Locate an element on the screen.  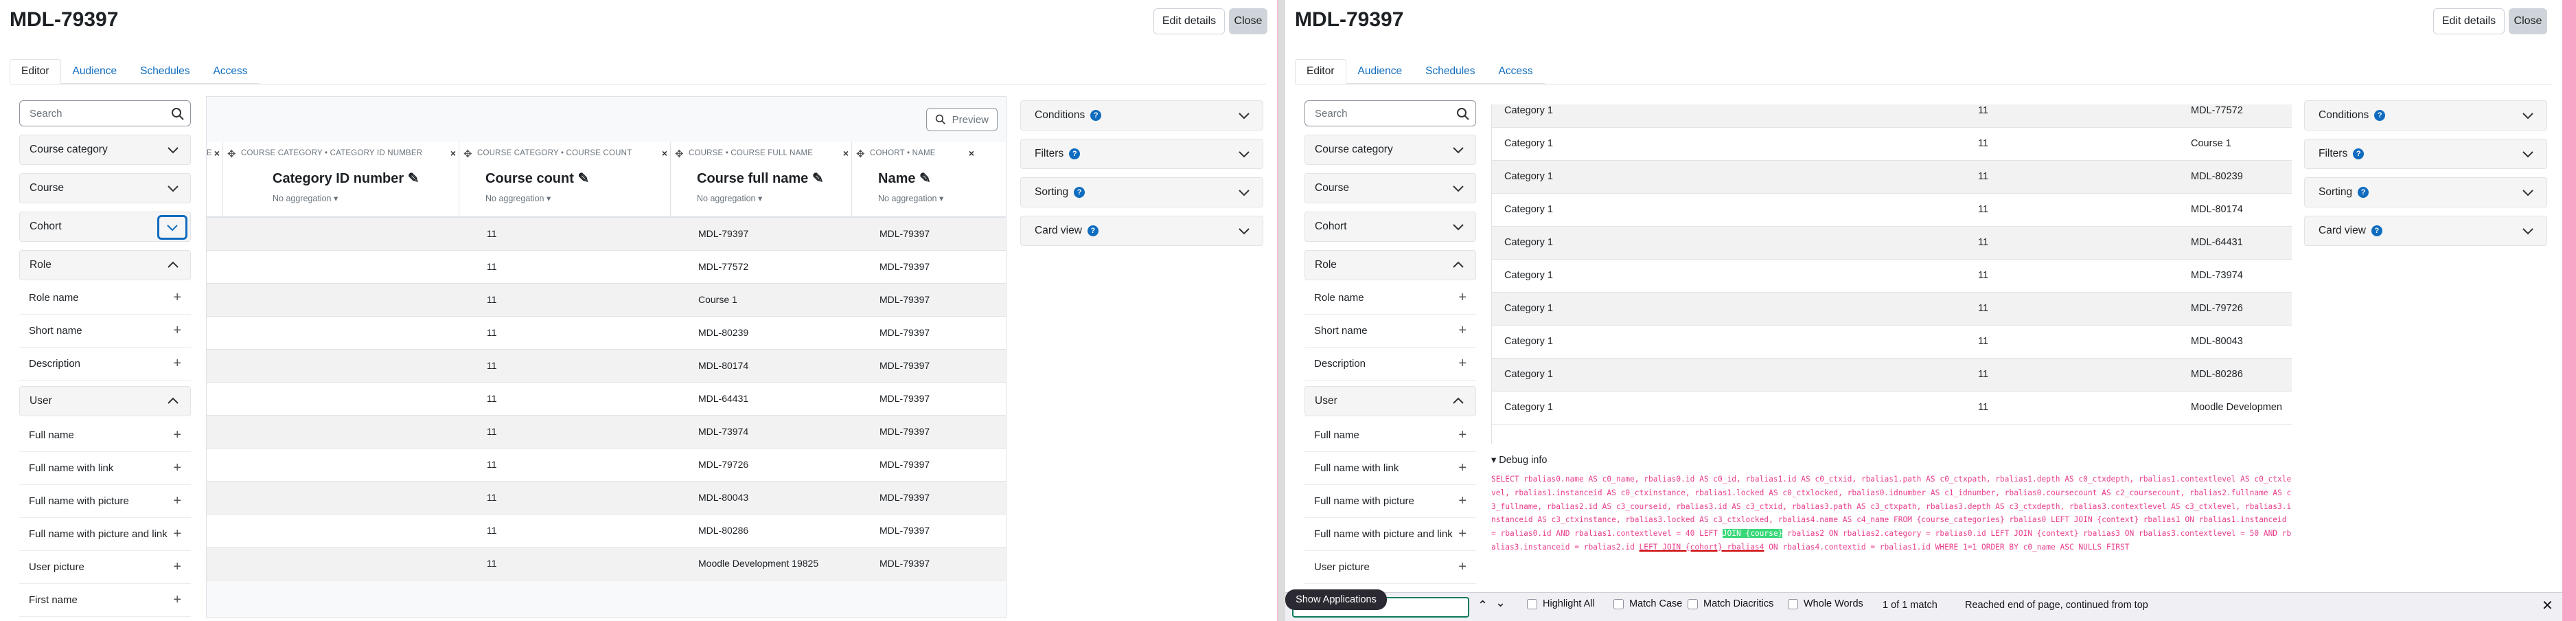
debug-info-toggle: ▾ Debug info is located at coordinates (1891, 460).